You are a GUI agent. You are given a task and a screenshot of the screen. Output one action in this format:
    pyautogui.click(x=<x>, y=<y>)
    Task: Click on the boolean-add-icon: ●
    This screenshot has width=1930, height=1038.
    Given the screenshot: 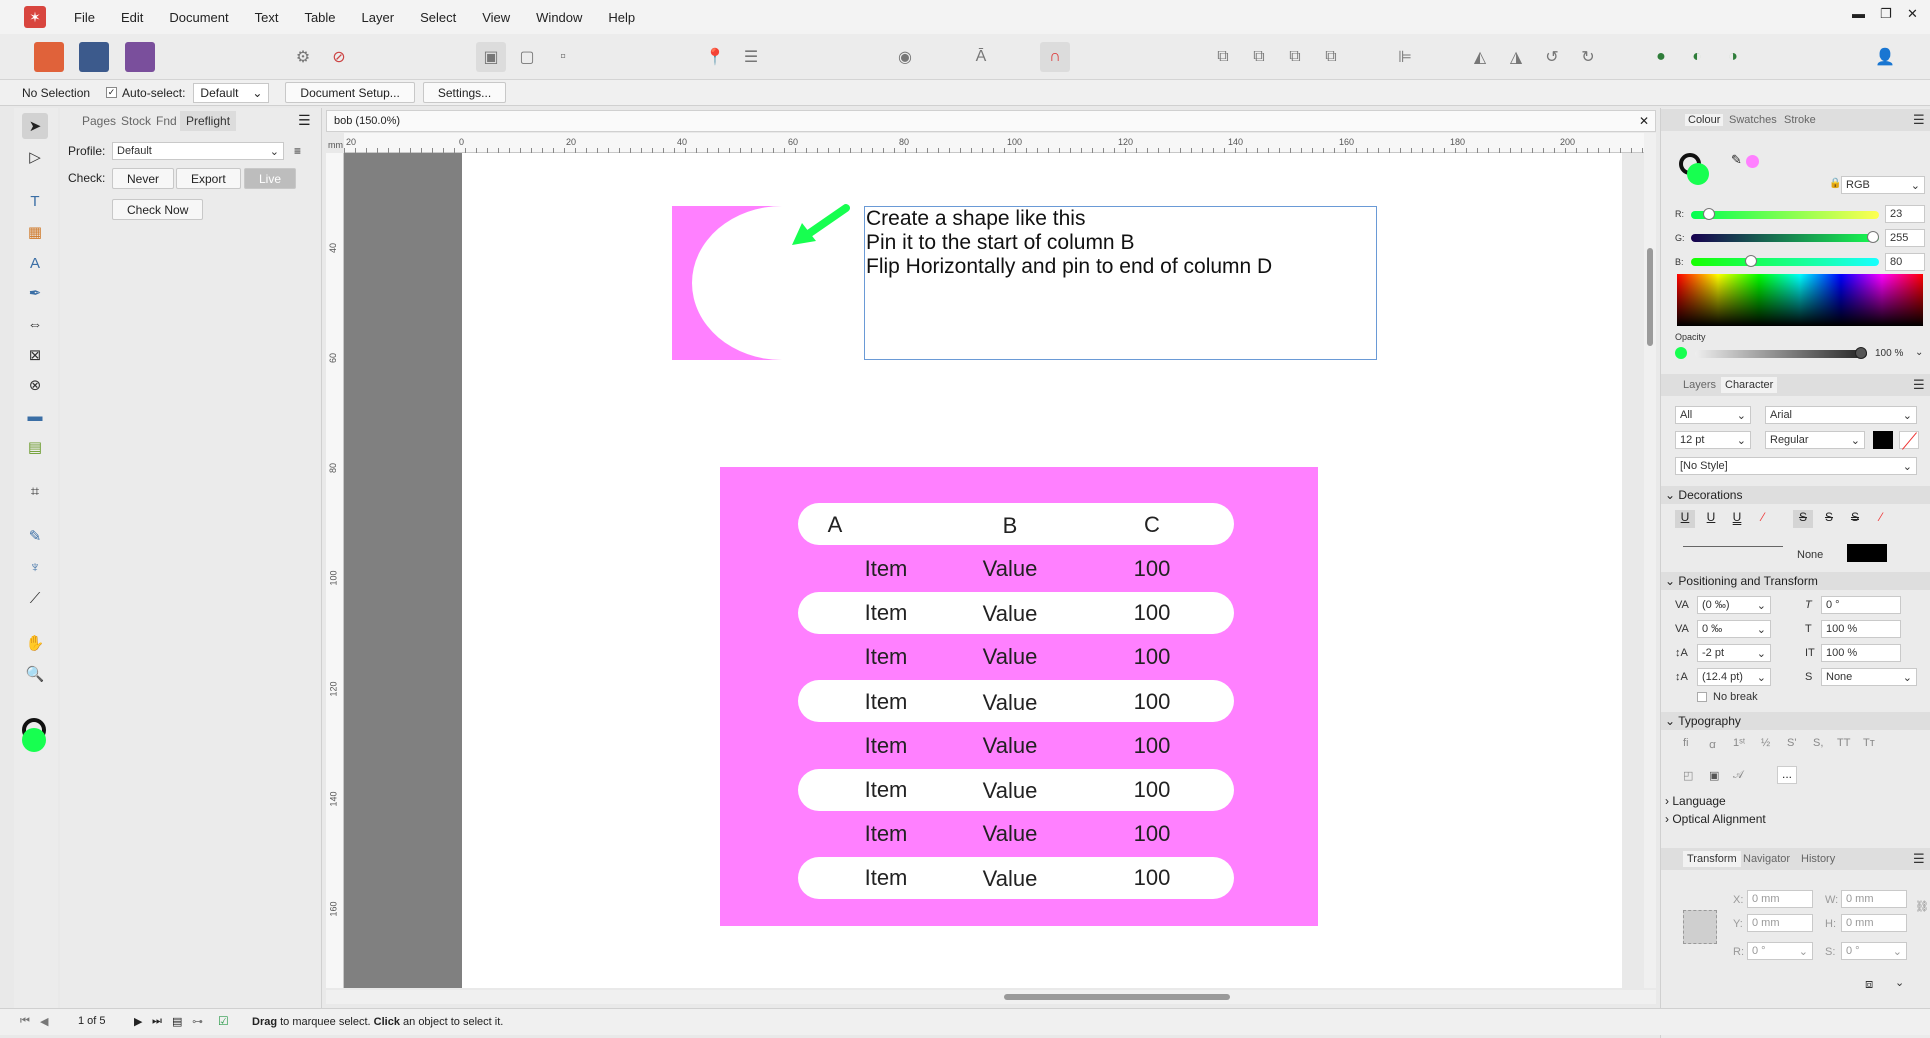 What is the action you would take?
    pyautogui.click(x=1661, y=57)
    